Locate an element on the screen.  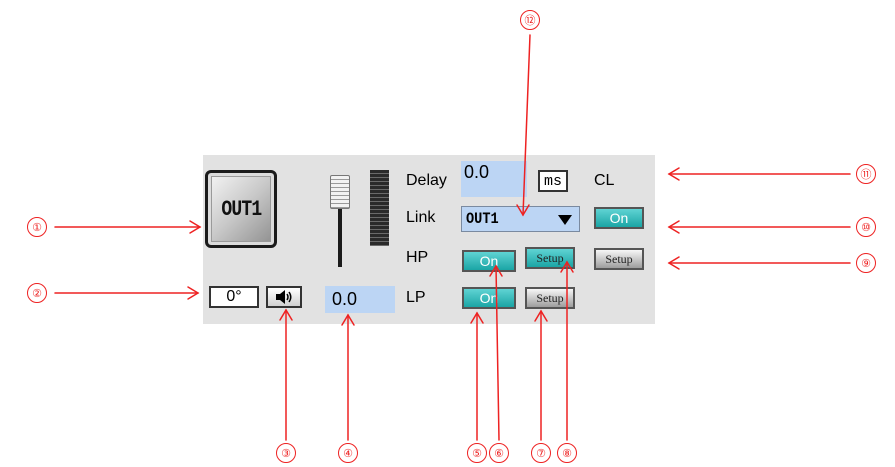
callout-12: ⑫ is located at coordinates (530, 20).